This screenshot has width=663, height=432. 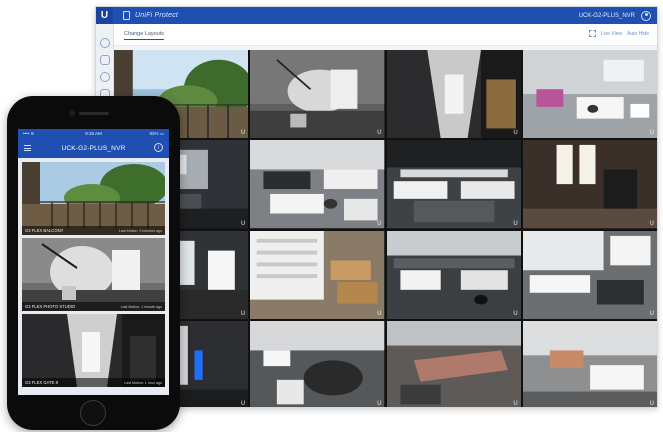 I want to click on user-avatar-icon, so click(x=646, y=15).